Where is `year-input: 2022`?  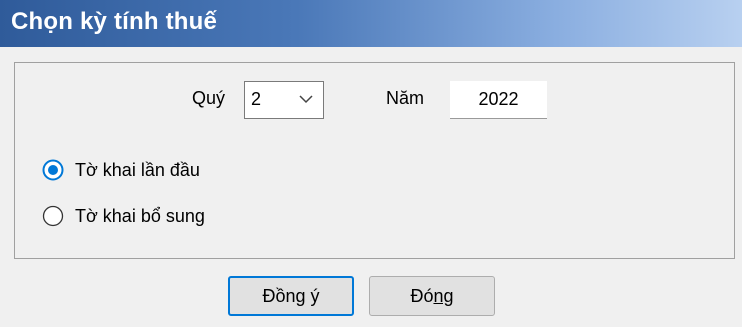
year-input: 2022 is located at coordinates (498, 100).